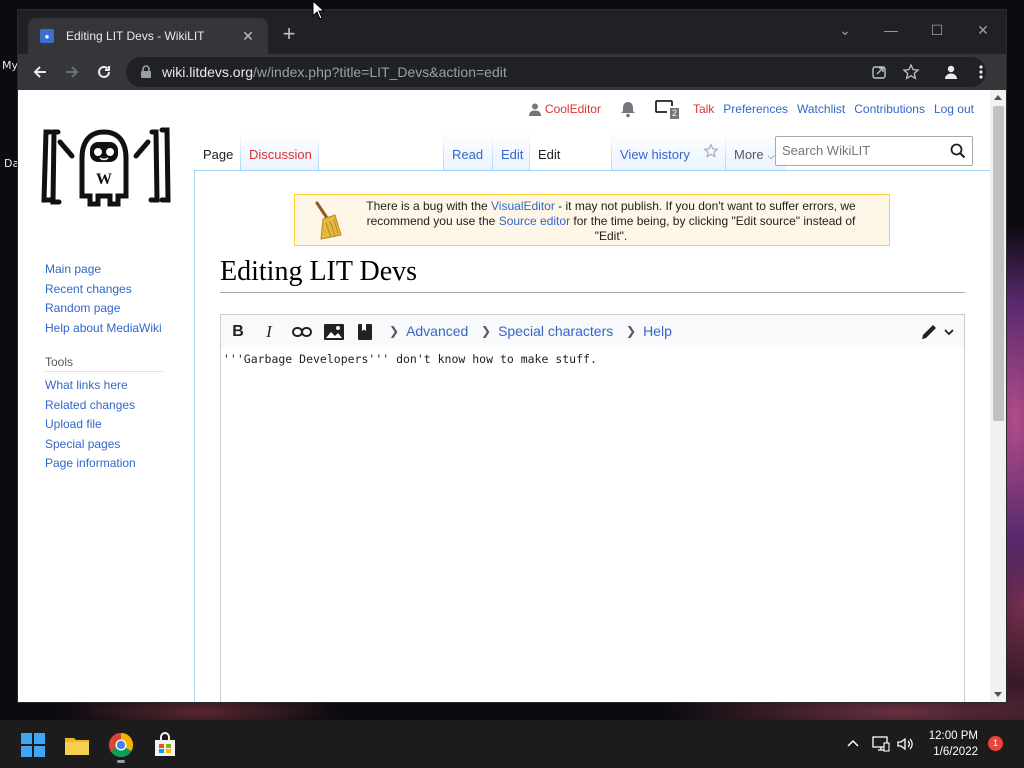 The height and width of the screenshot is (768, 1024). Describe the element at coordinates (319, 10) in the screenshot. I see `mouse-cursor-icon` at that location.